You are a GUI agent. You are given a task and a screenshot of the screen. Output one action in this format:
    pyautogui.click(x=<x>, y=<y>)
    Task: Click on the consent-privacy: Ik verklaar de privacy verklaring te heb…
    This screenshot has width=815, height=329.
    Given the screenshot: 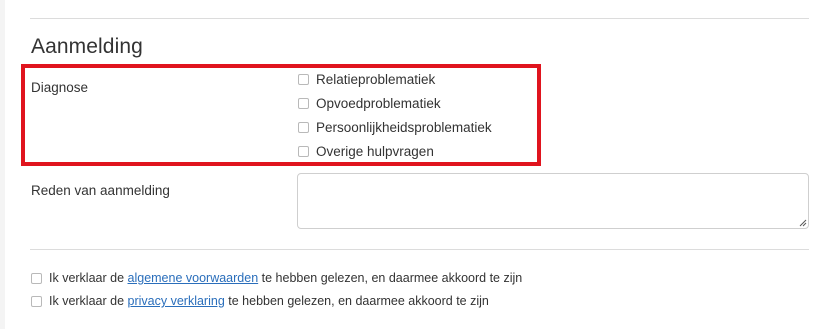 What is the action you would take?
    pyautogui.click(x=260, y=301)
    